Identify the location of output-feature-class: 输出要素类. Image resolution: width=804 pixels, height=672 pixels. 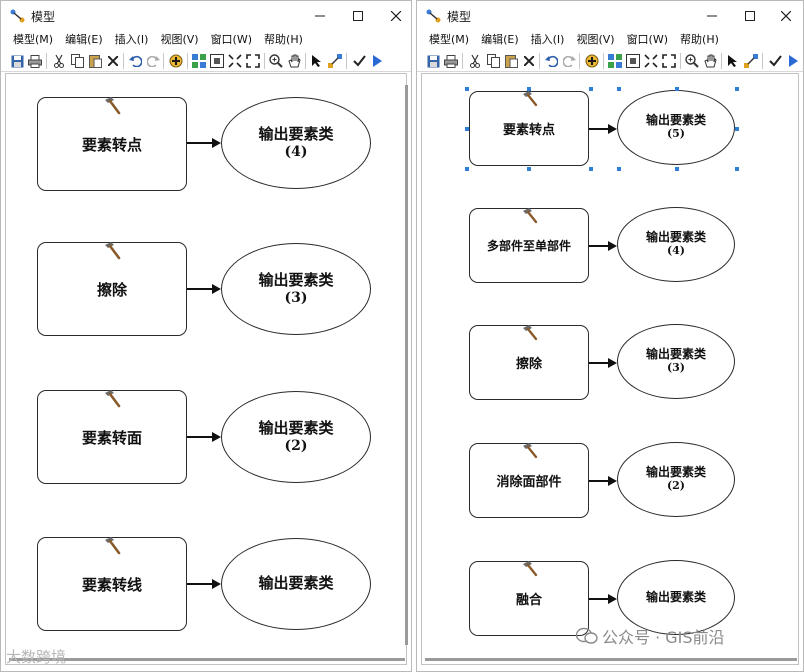
(296, 584).